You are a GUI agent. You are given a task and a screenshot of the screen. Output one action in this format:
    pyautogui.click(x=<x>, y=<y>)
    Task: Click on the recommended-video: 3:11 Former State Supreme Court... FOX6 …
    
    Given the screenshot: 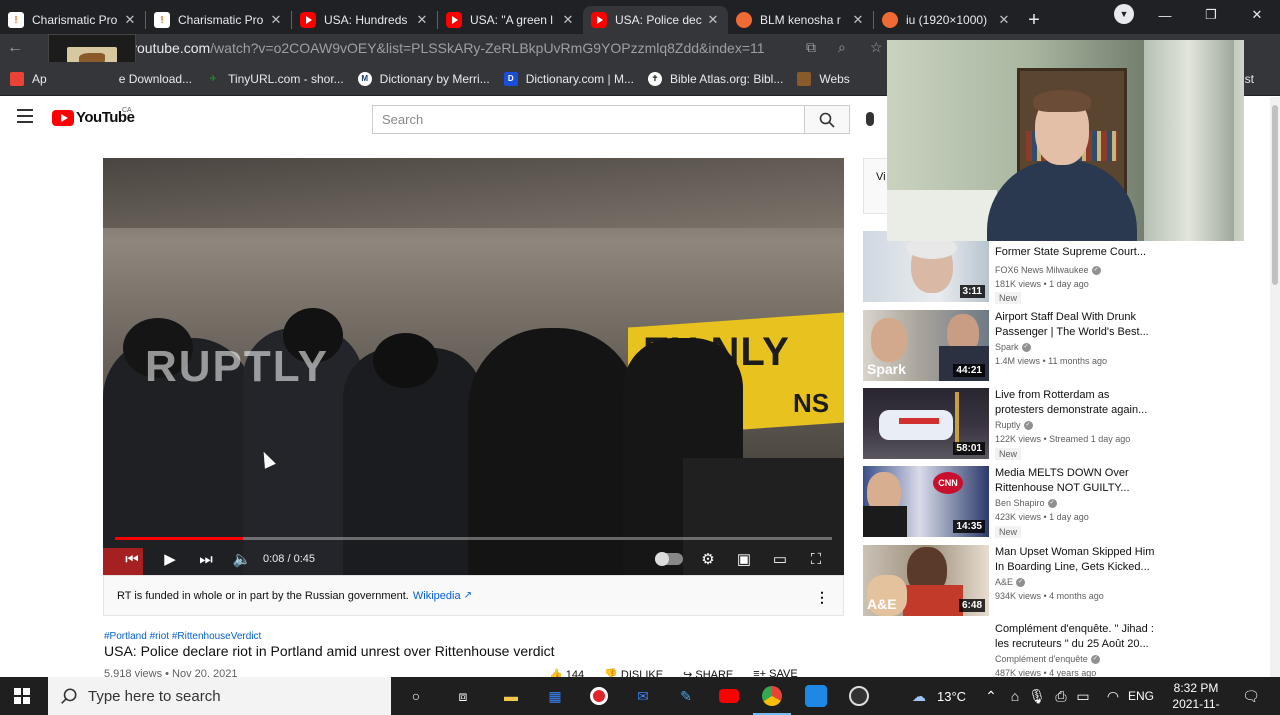 What is the action you would take?
    pyautogui.click(x=1013, y=268)
    